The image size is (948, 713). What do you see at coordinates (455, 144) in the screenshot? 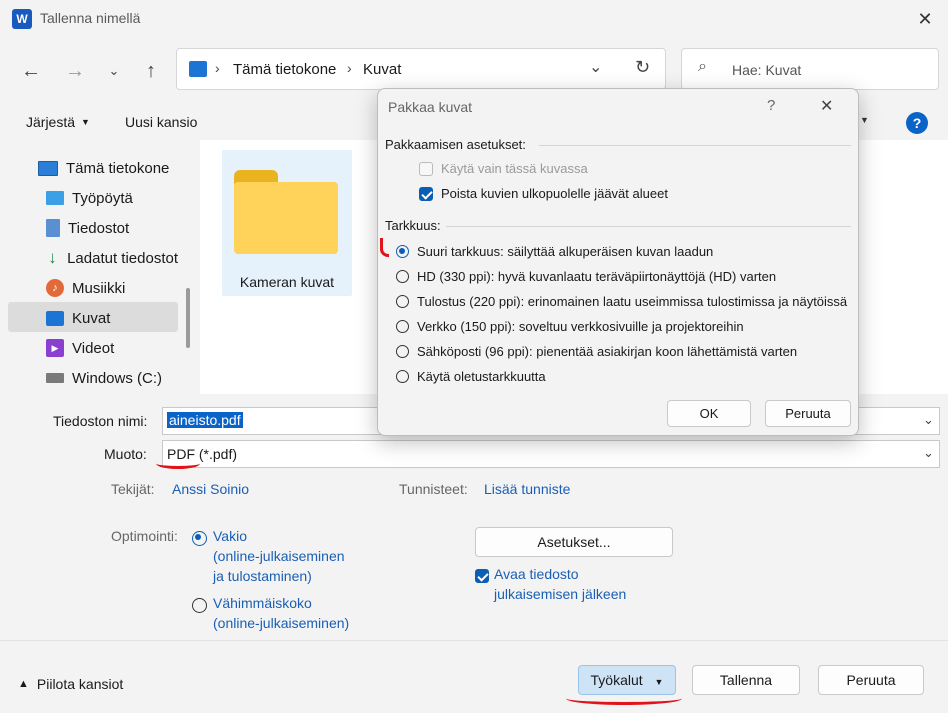
I see `compress-settings-header: Pakkaamisen asetukset:` at bounding box center [455, 144].